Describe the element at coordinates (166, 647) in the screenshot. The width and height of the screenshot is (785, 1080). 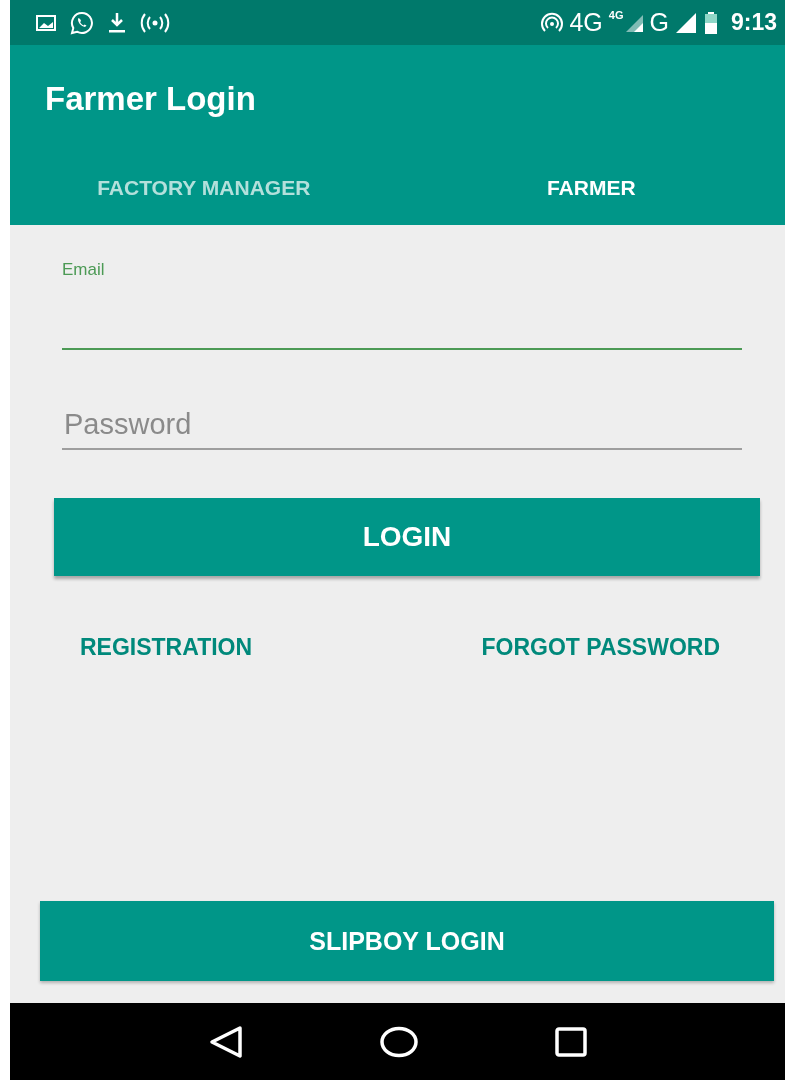
I see `text-link-button: REGISTRATION` at that location.